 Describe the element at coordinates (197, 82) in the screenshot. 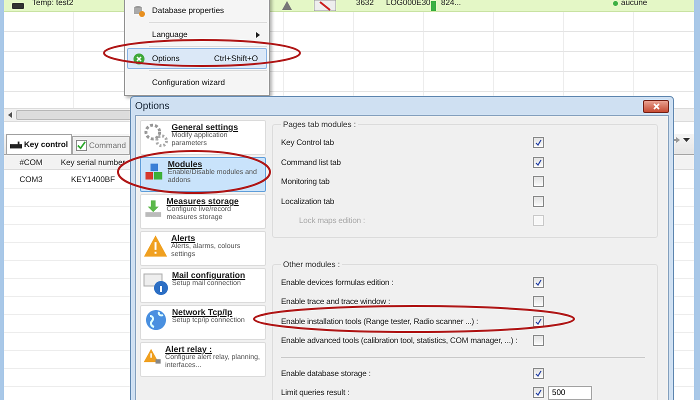

I see `menu-item: Configuration wizard` at that location.